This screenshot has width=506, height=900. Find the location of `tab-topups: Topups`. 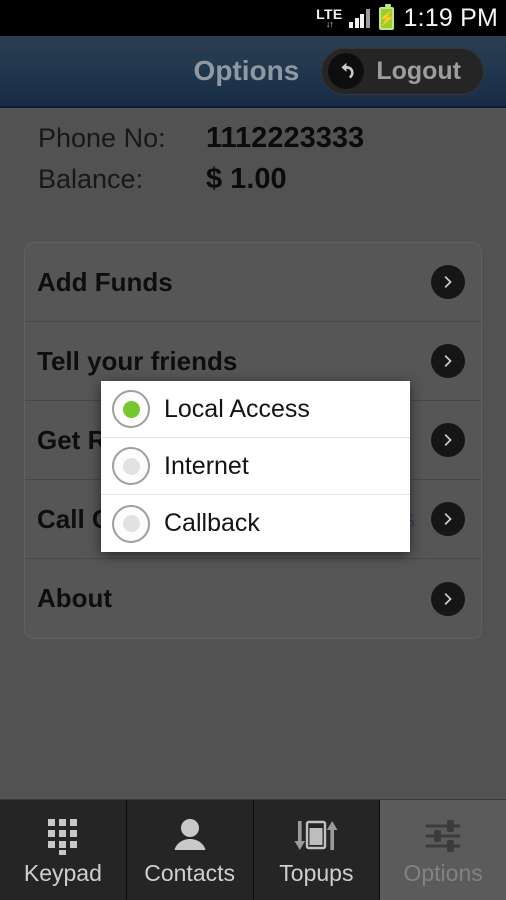

tab-topups: Topups is located at coordinates (317, 850).